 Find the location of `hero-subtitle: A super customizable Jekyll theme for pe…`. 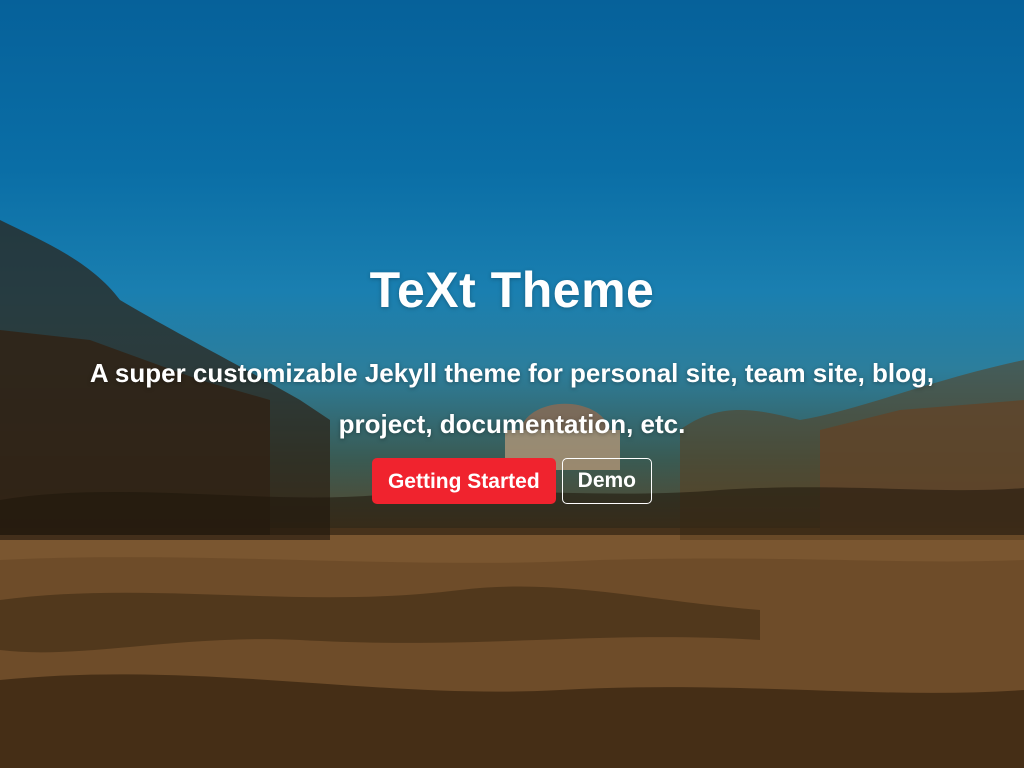

hero-subtitle: A super customizable Jekyll theme for pe… is located at coordinates (512, 398).